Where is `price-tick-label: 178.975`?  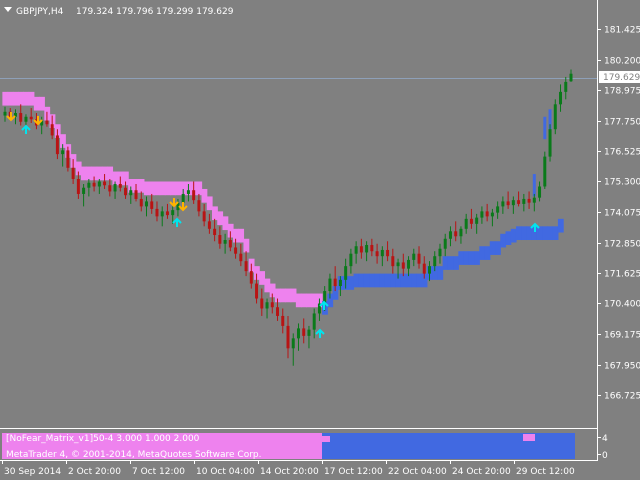
price-tick-label: 178.975 is located at coordinates (622, 92).